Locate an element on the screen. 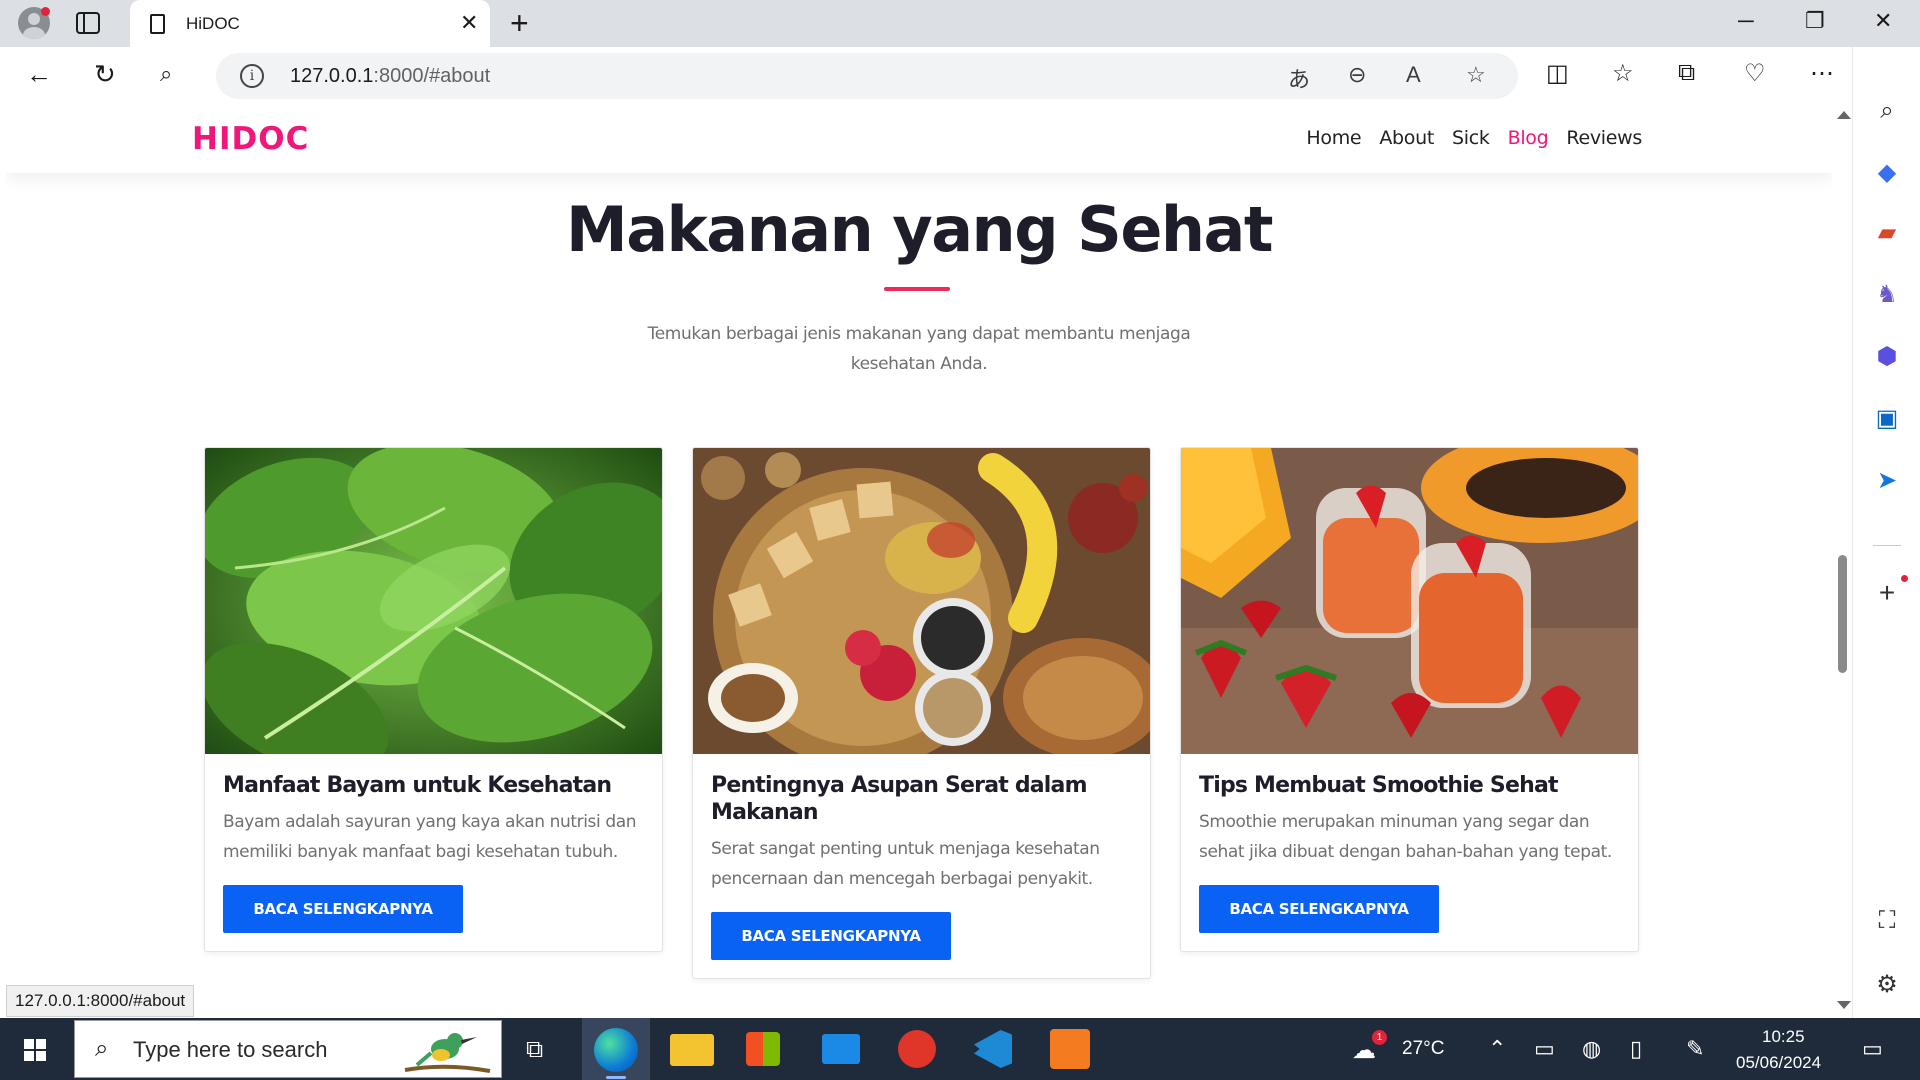 This screenshot has width=1920, height=1080. wps-office-icon is located at coordinates (917, 1049).